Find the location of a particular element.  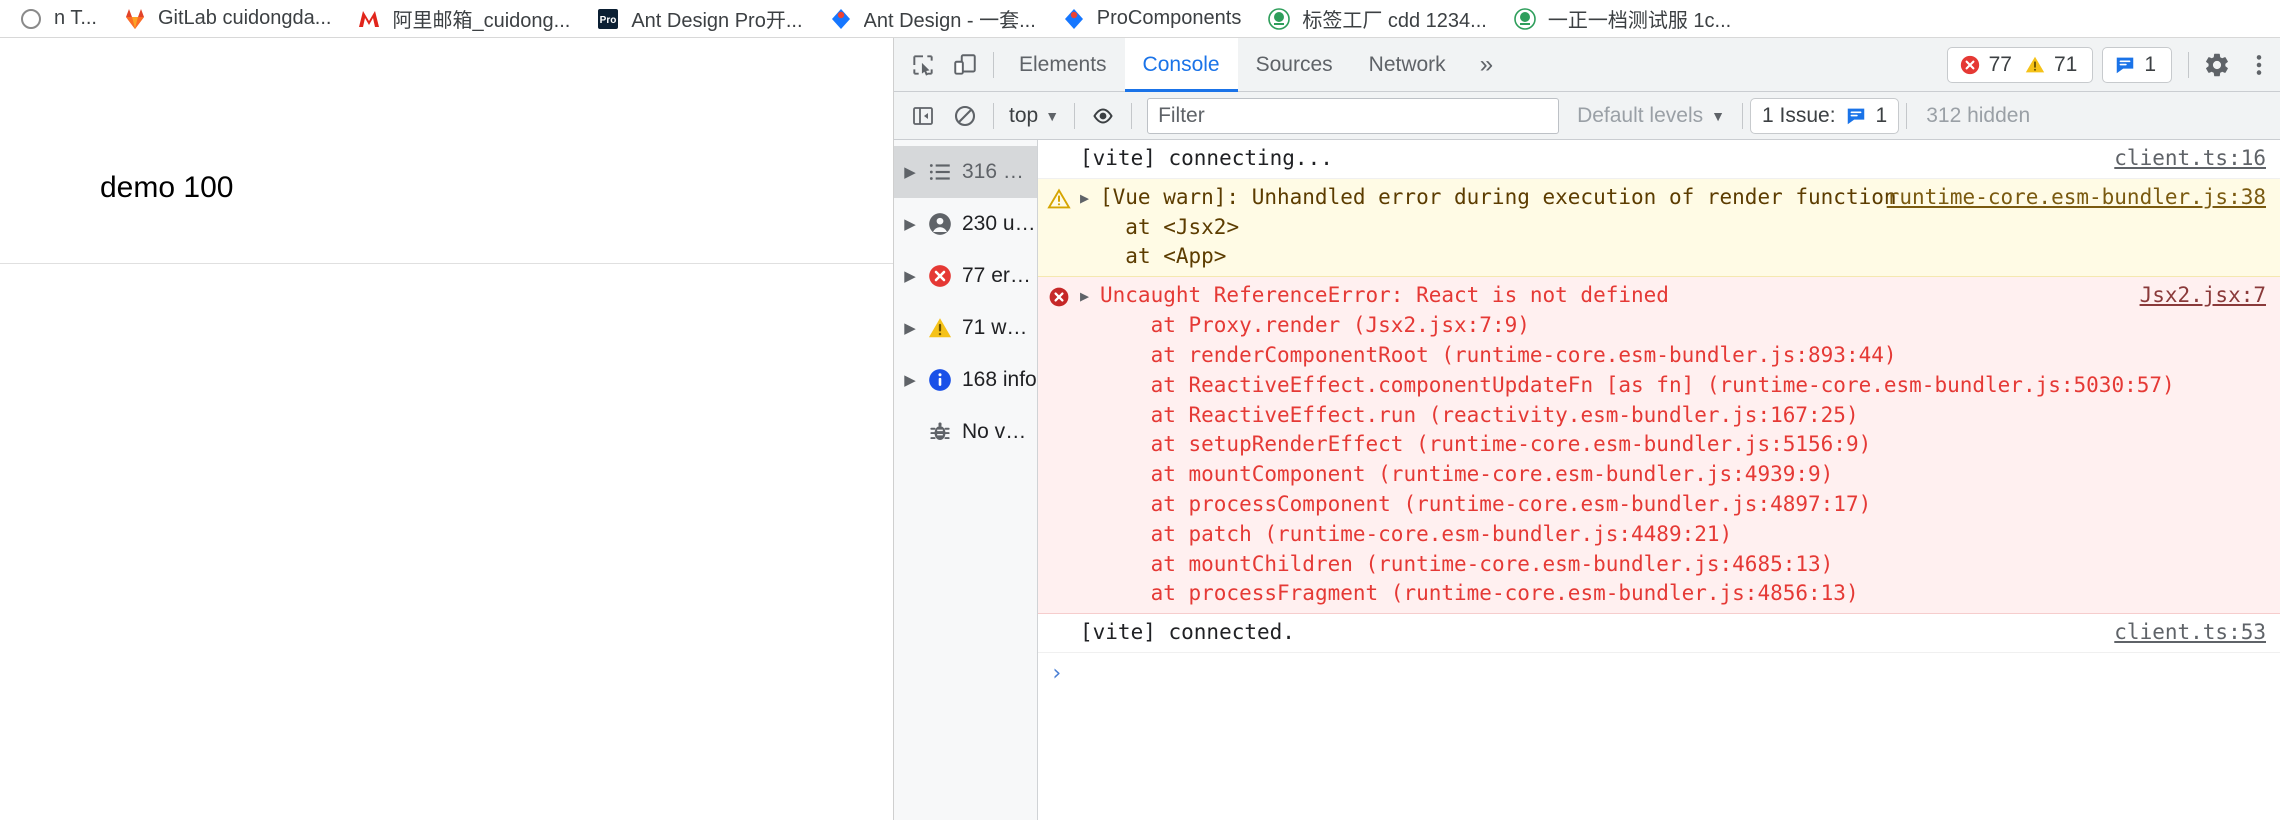

log-level-selector: Default levels ▼ is located at coordinates (1651, 116).